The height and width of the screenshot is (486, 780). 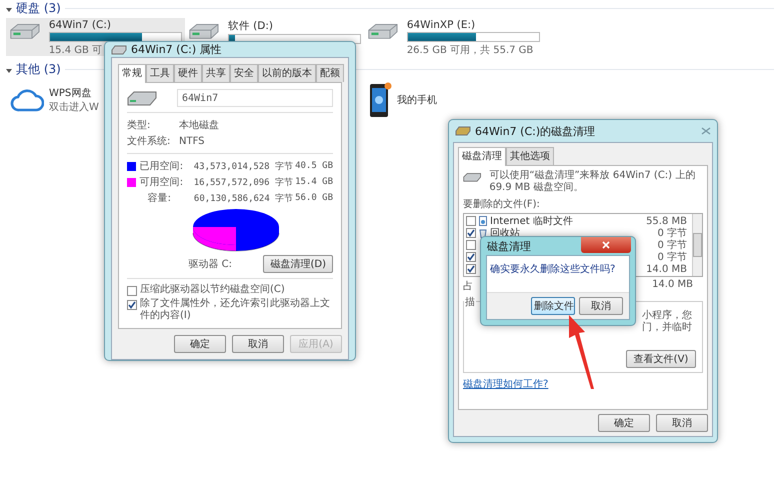 What do you see at coordinates (531, 221) in the screenshot?
I see `file-category: Internet 临时文件` at bounding box center [531, 221].